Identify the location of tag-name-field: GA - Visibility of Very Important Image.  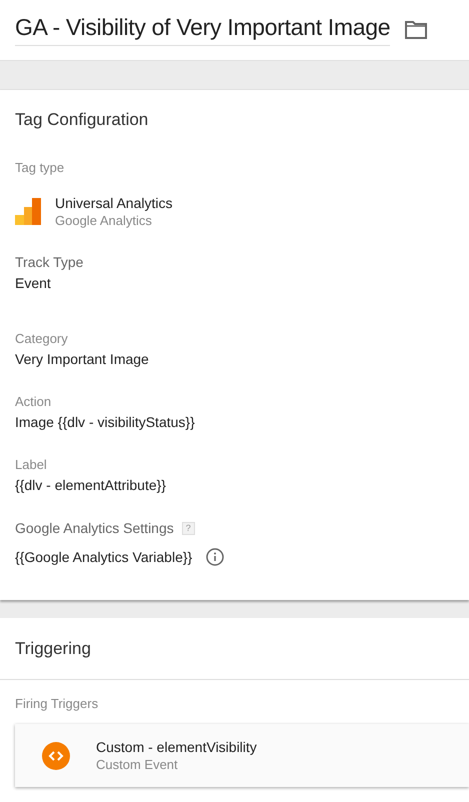
(202, 30).